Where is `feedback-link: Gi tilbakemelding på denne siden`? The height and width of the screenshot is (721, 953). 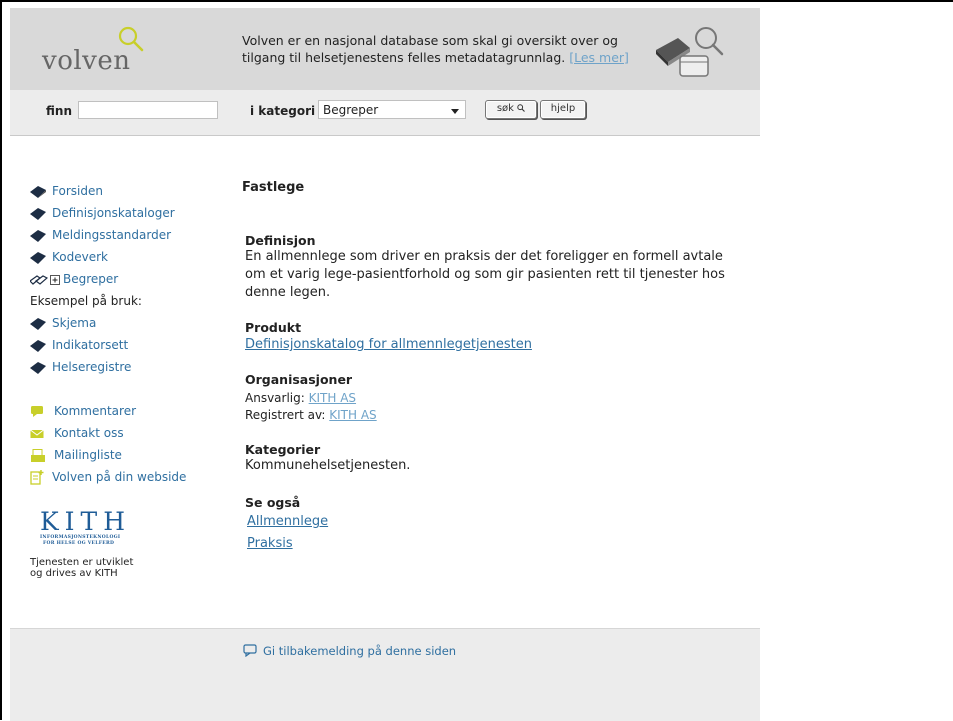
feedback-link: Gi tilbakemelding på denne siden is located at coordinates (349, 651).